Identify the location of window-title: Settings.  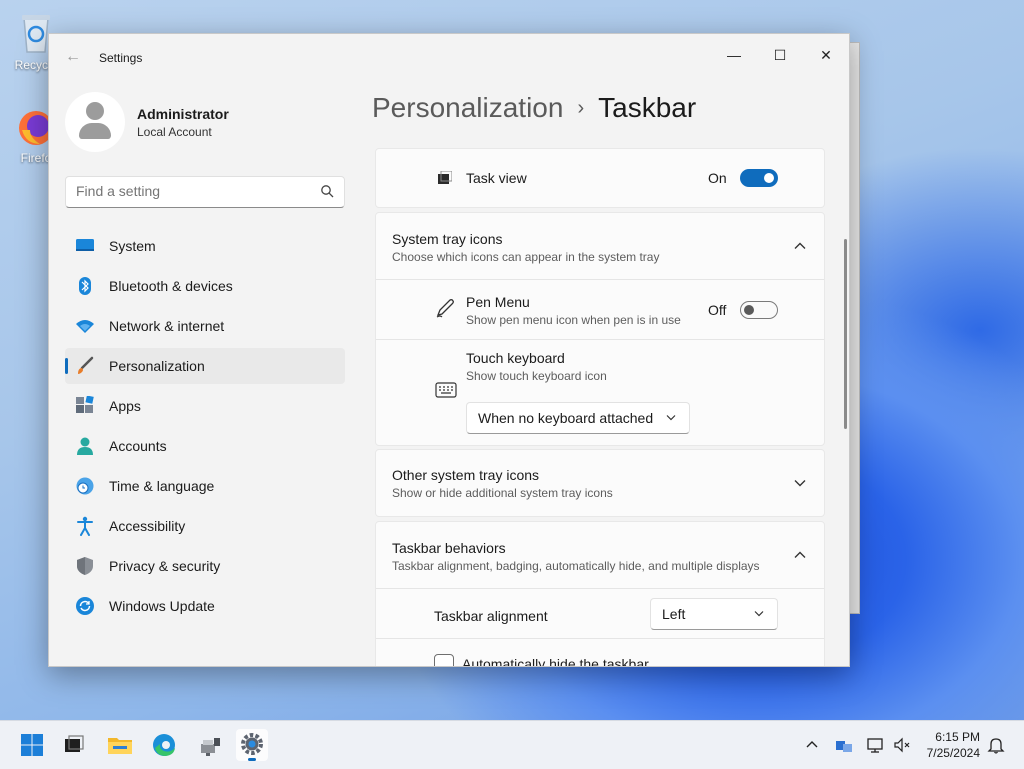
(121, 58).